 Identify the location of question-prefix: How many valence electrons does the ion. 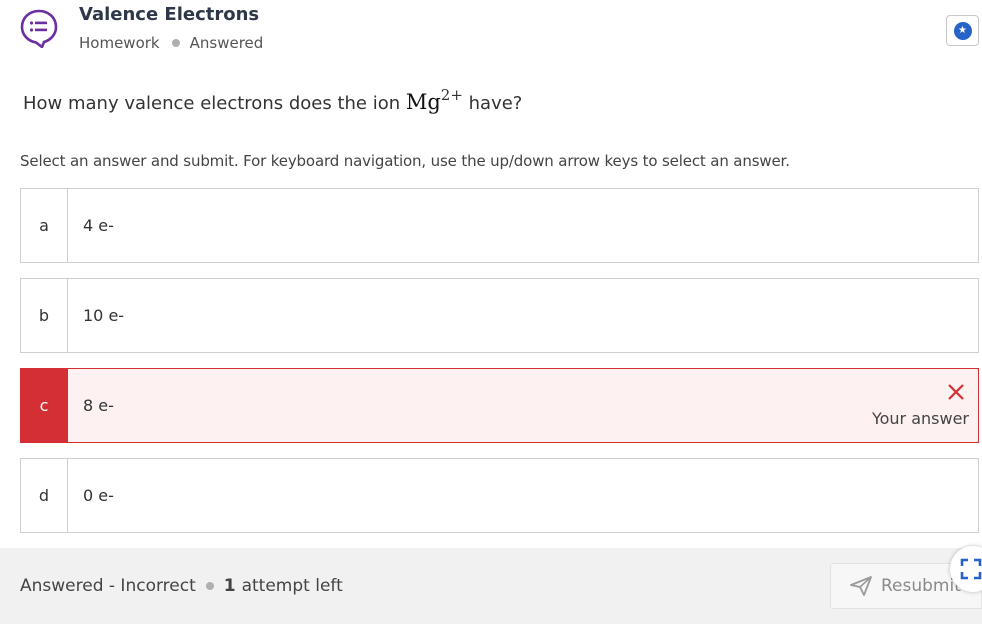
(214, 103).